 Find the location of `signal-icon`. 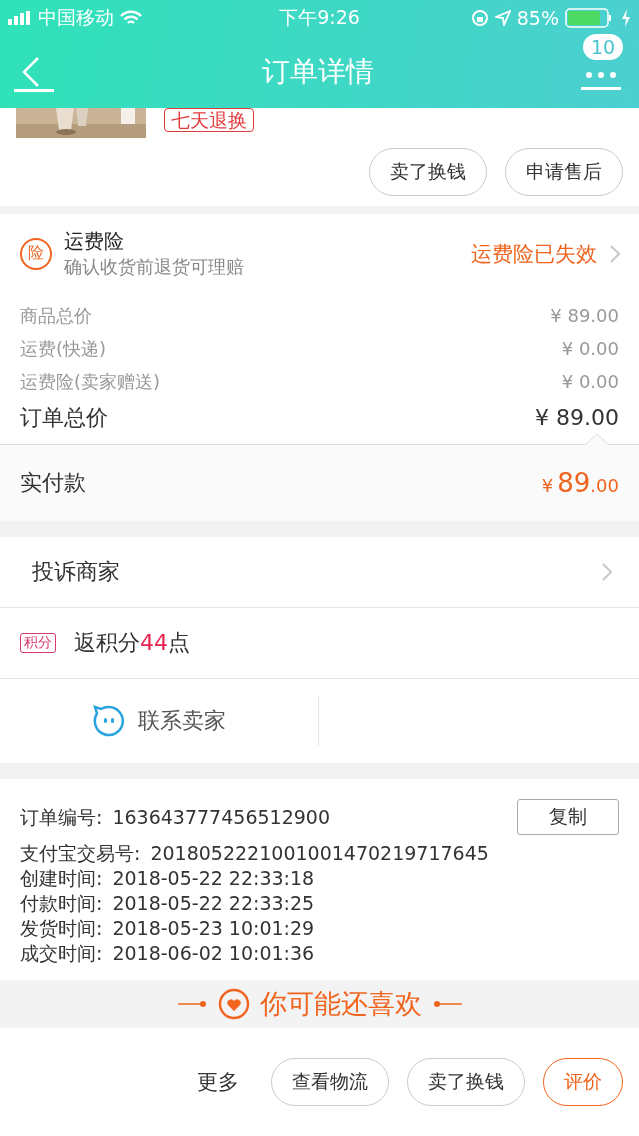

signal-icon is located at coordinates (20, 18).